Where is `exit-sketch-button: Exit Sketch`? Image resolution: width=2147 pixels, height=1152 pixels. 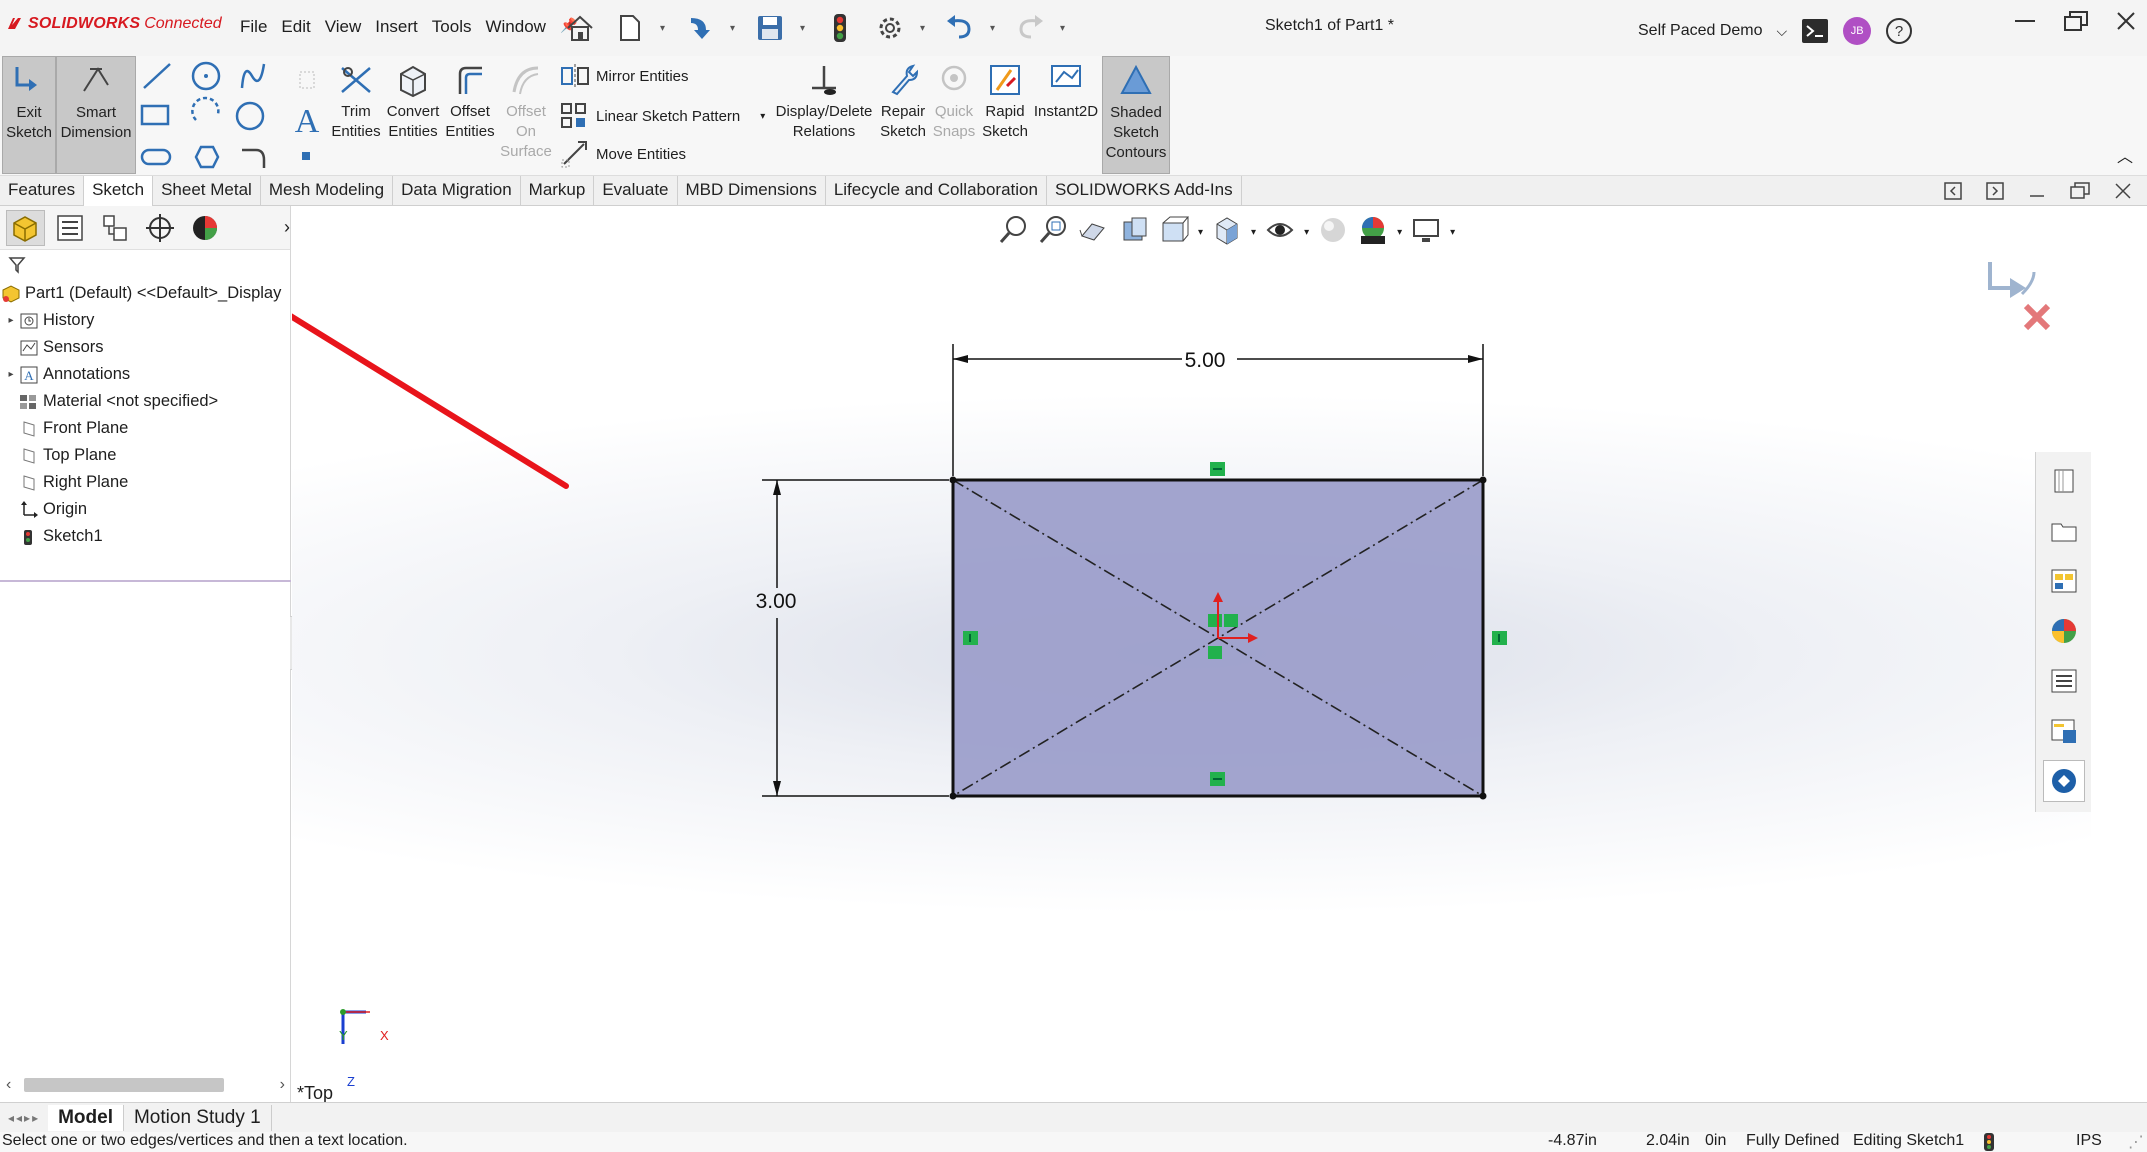
exit-sketch-button: Exit Sketch is located at coordinates (29, 115).